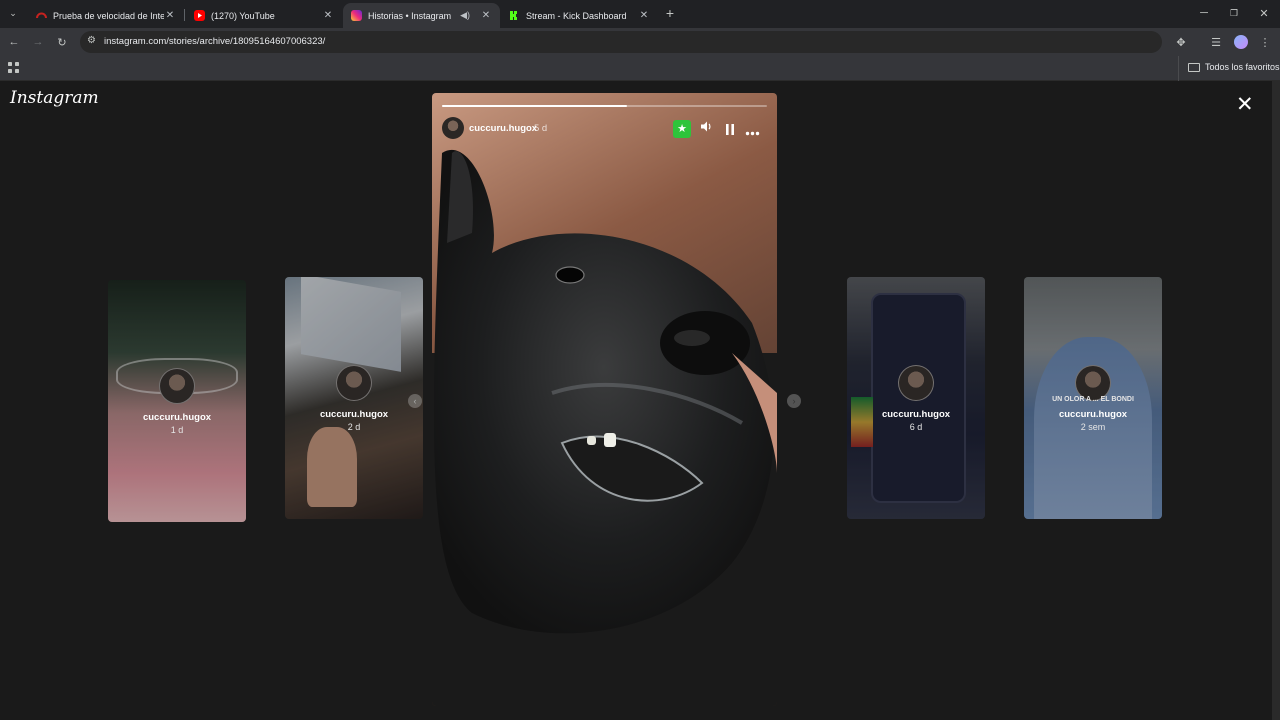 This screenshot has height=720, width=1280. I want to click on speaker-icon: ◀), so click(465, 15).